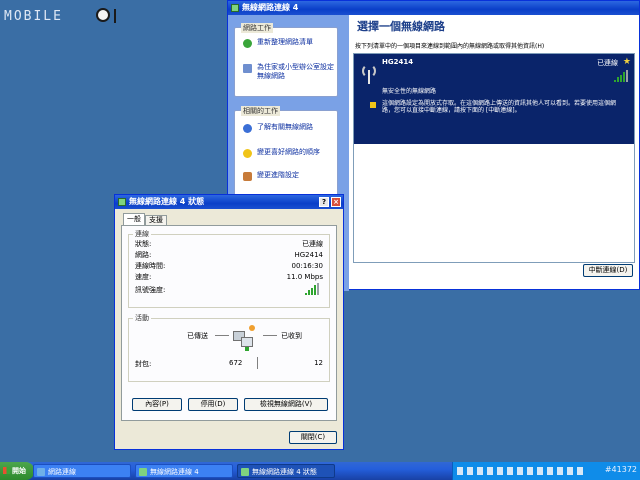 This screenshot has width=640, height=480. What do you see at coordinates (247, 153) in the screenshot?
I see `star-icon` at bounding box center [247, 153].